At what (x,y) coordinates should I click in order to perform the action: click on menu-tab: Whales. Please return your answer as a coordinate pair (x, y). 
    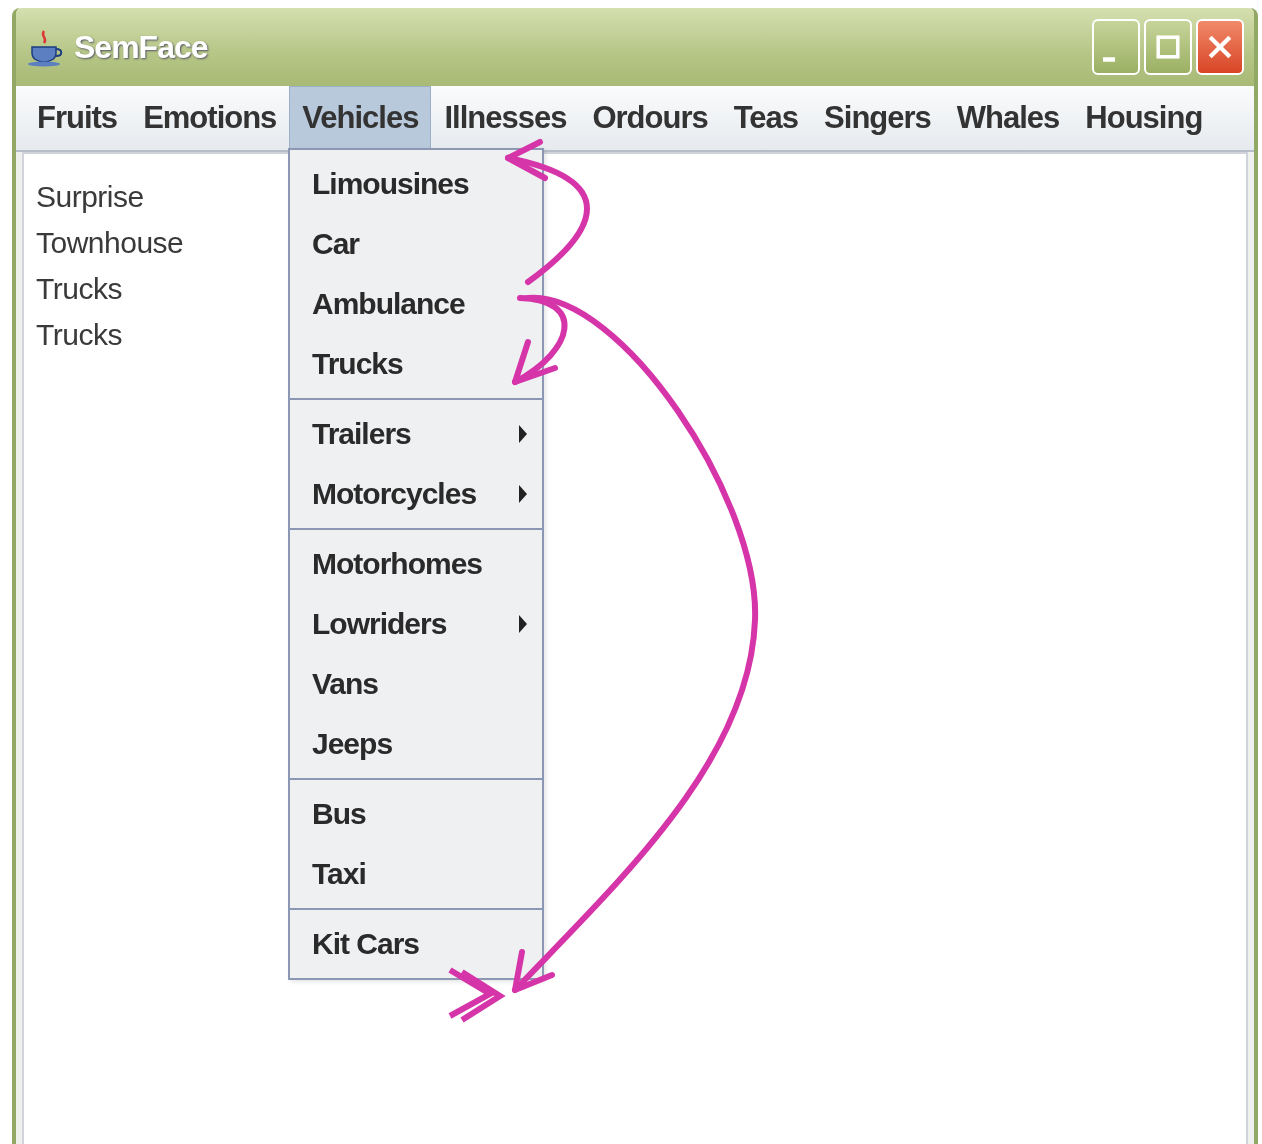
    Looking at the image, I should click on (1008, 118).